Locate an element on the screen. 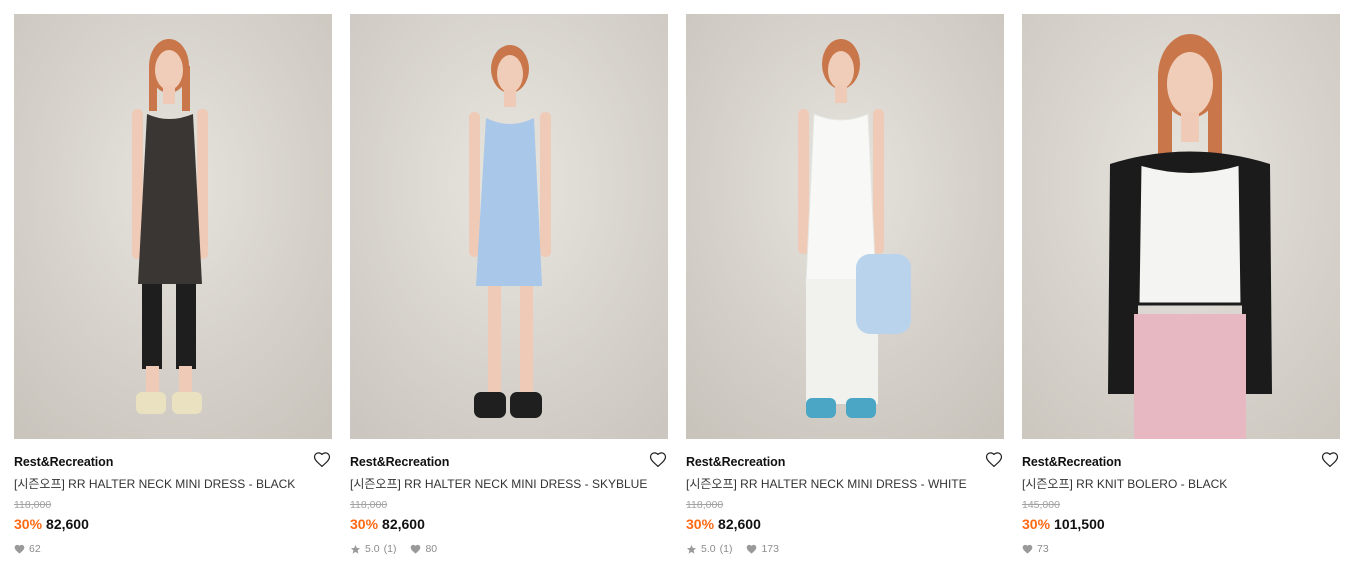 The image size is (1355, 578). like-count: 62 is located at coordinates (35, 549).